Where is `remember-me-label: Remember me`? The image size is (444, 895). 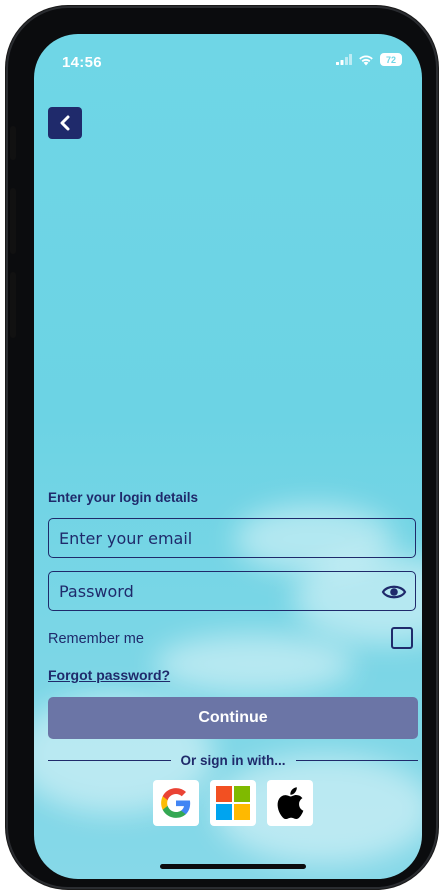
remember-me-label: Remember me is located at coordinates (96, 639).